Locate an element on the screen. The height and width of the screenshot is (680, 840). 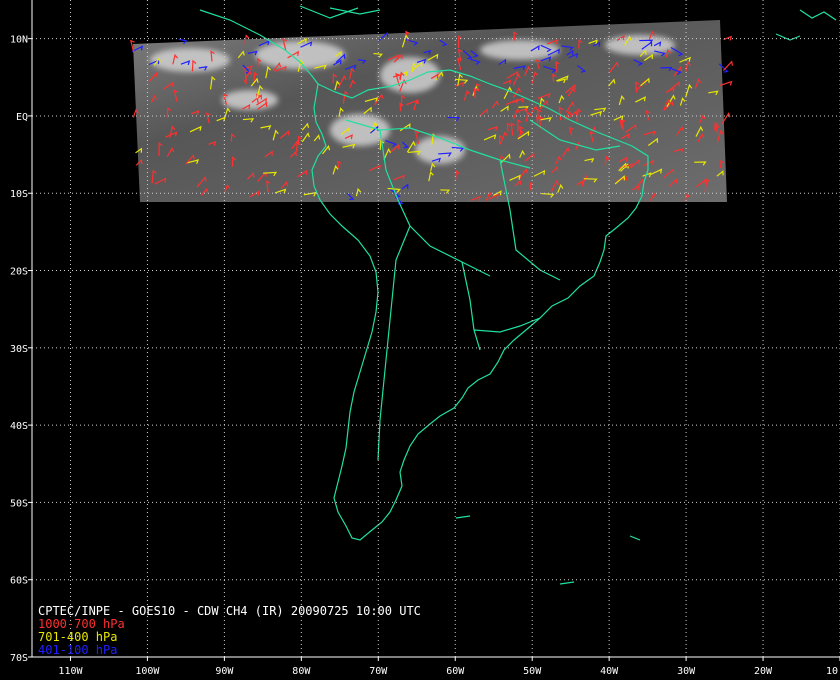
lon-tick-label: 40W is located at coordinates (609, 671).